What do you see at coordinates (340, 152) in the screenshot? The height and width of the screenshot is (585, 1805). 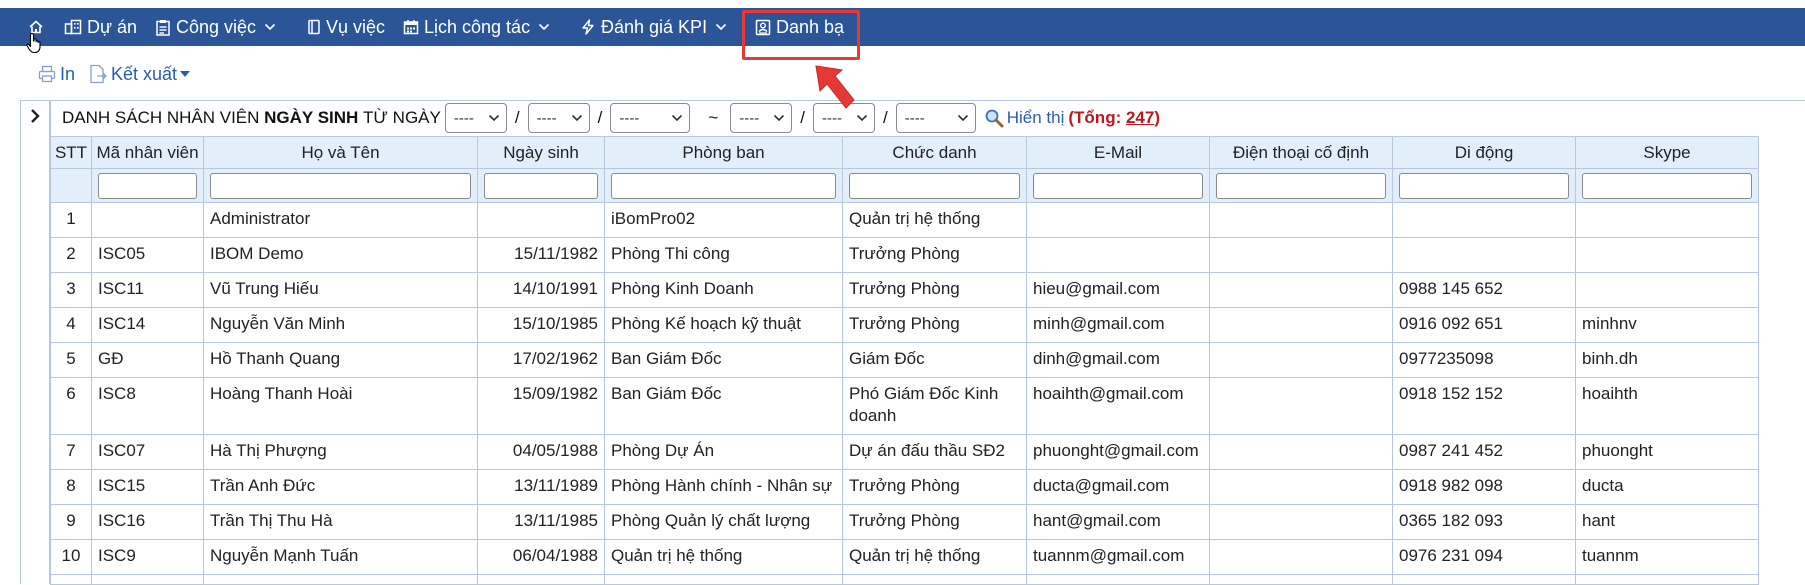 I see `column-header: Họ và Tên` at bounding box center [340, 152].